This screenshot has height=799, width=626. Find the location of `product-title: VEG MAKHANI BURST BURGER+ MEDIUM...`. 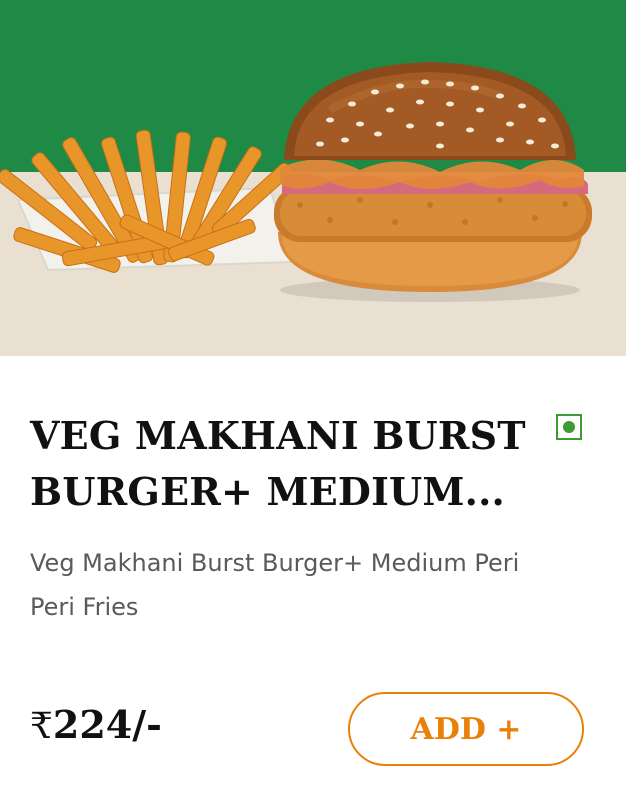

product-title: VEG MAKHANI BURST BURGER+ MEDIUM... is located at coordinates (278, 463).